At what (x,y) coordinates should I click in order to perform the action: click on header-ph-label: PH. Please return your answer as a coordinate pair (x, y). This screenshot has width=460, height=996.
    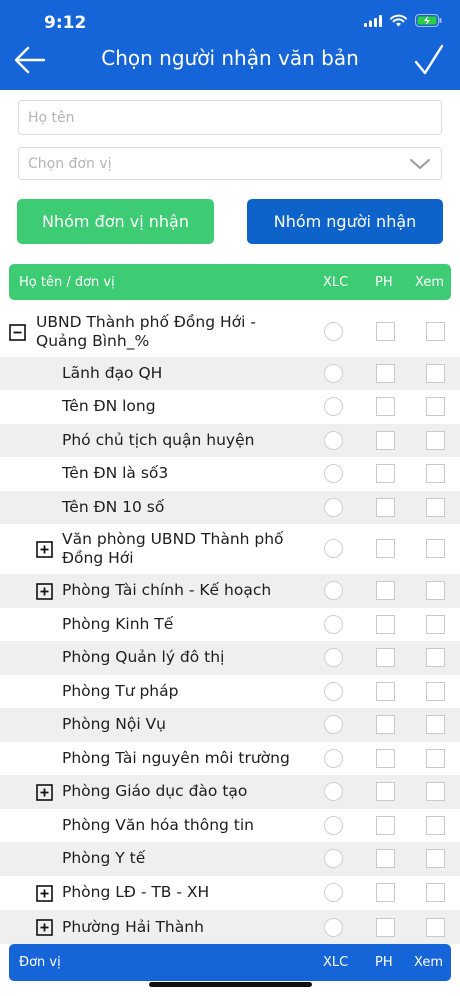
    Looking at the image, I should click on (384, 282).